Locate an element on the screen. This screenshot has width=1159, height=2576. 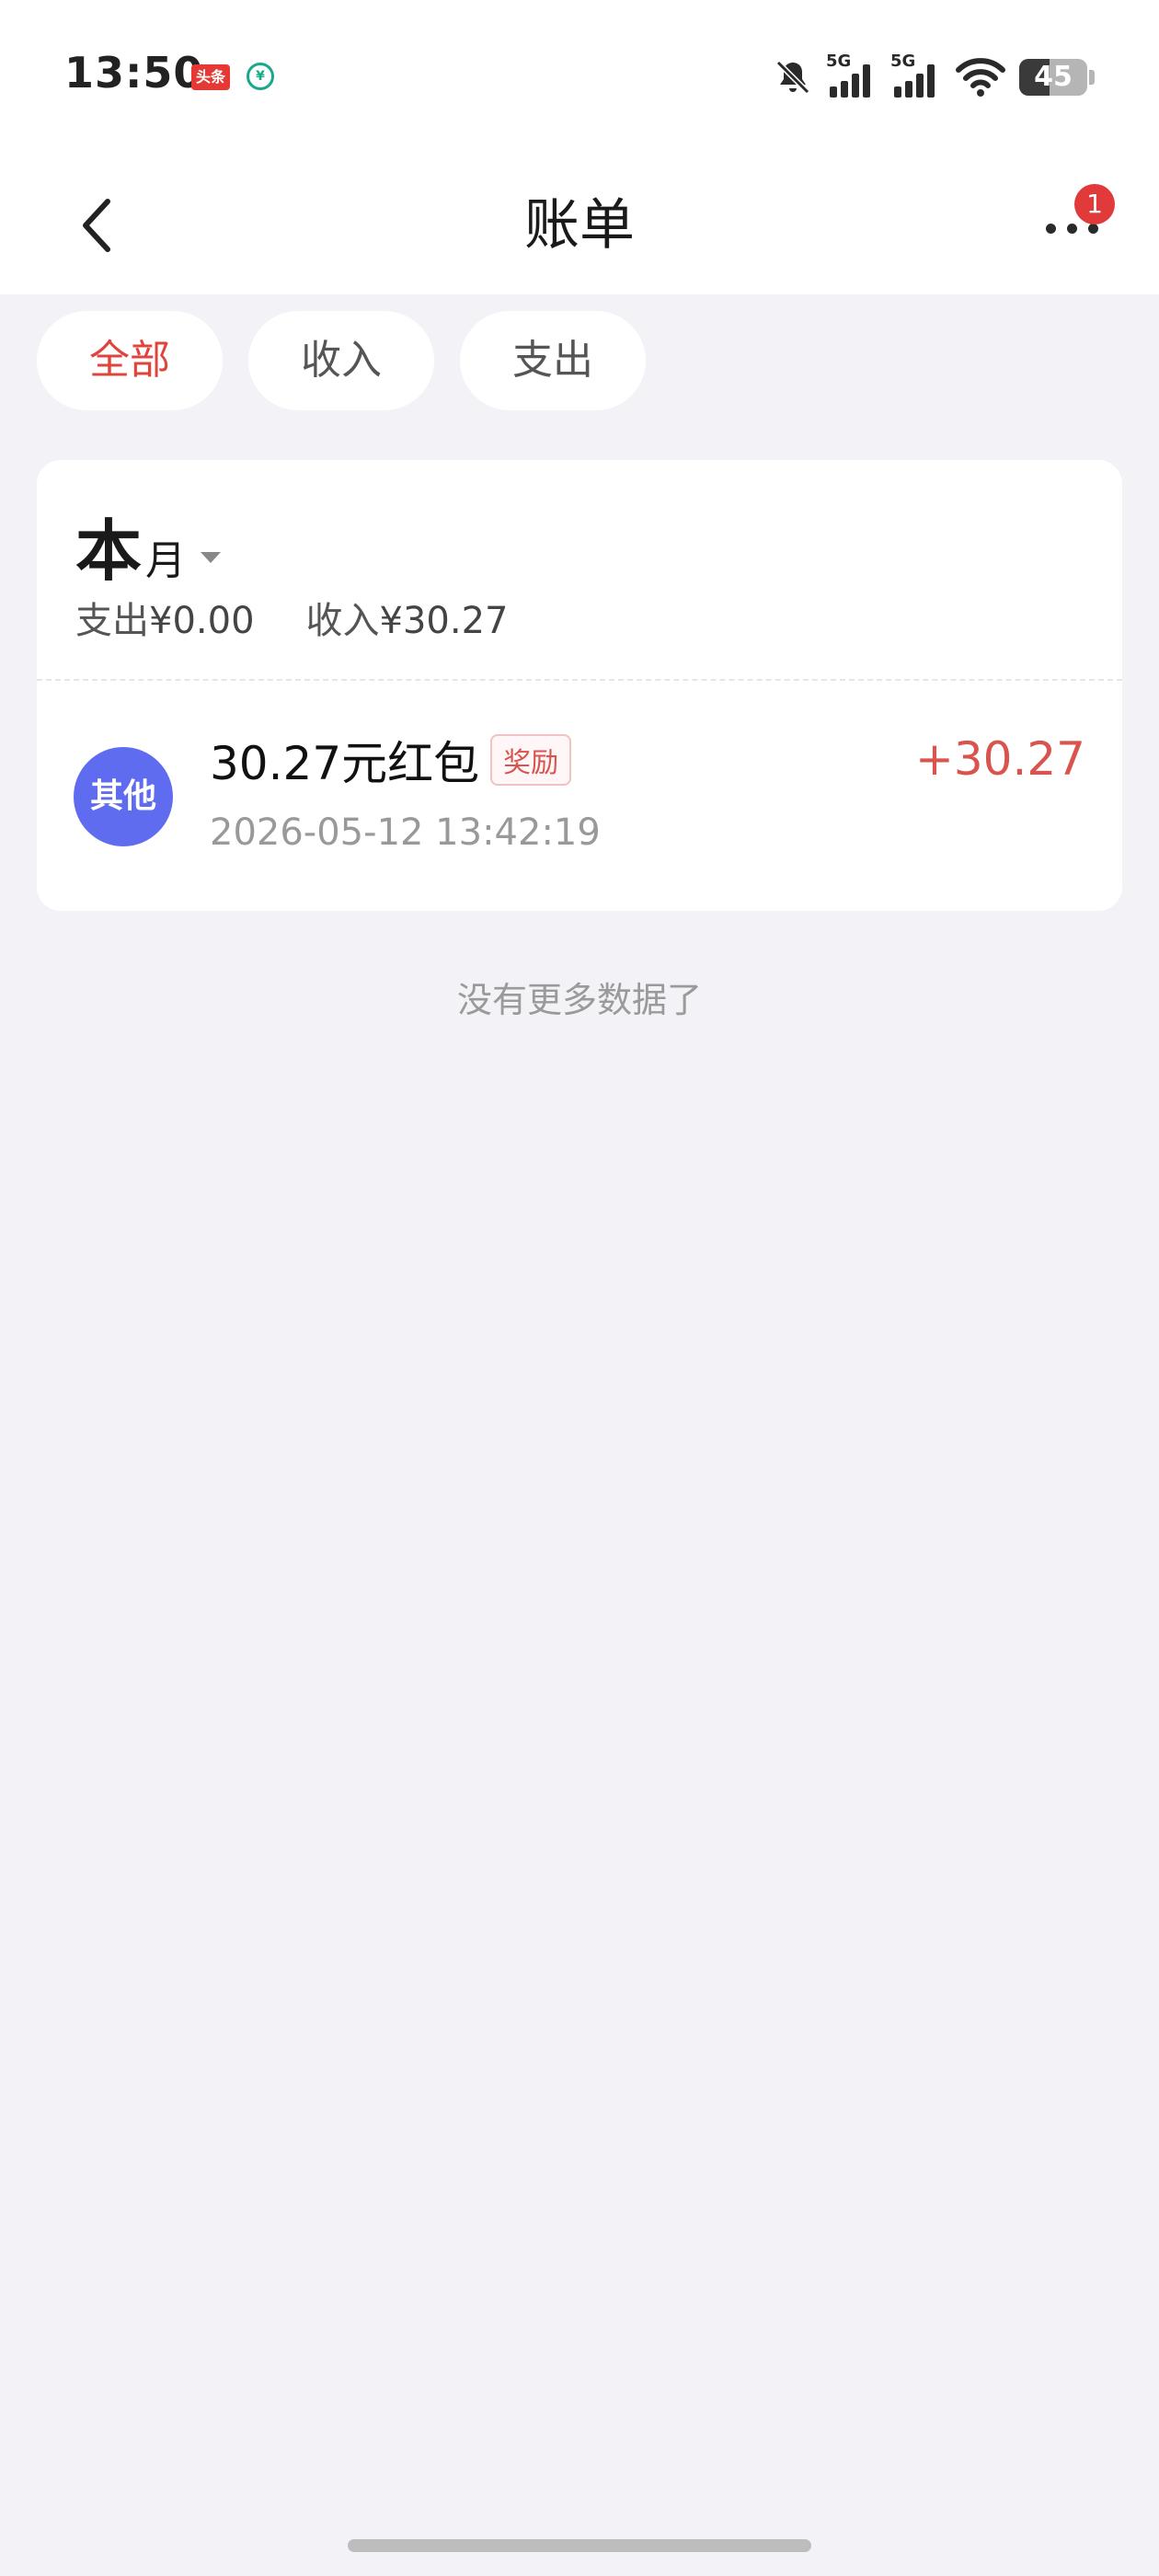
period-label-main: 本 is located at coordinates (109, 551).